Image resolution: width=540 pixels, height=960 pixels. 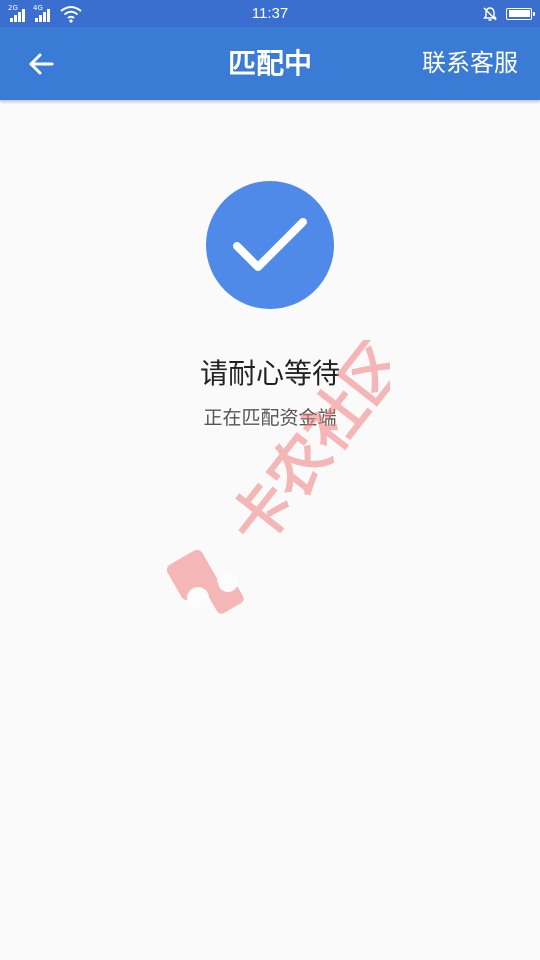 I want to click on check-circle-icon, so click(x=270, y=245).